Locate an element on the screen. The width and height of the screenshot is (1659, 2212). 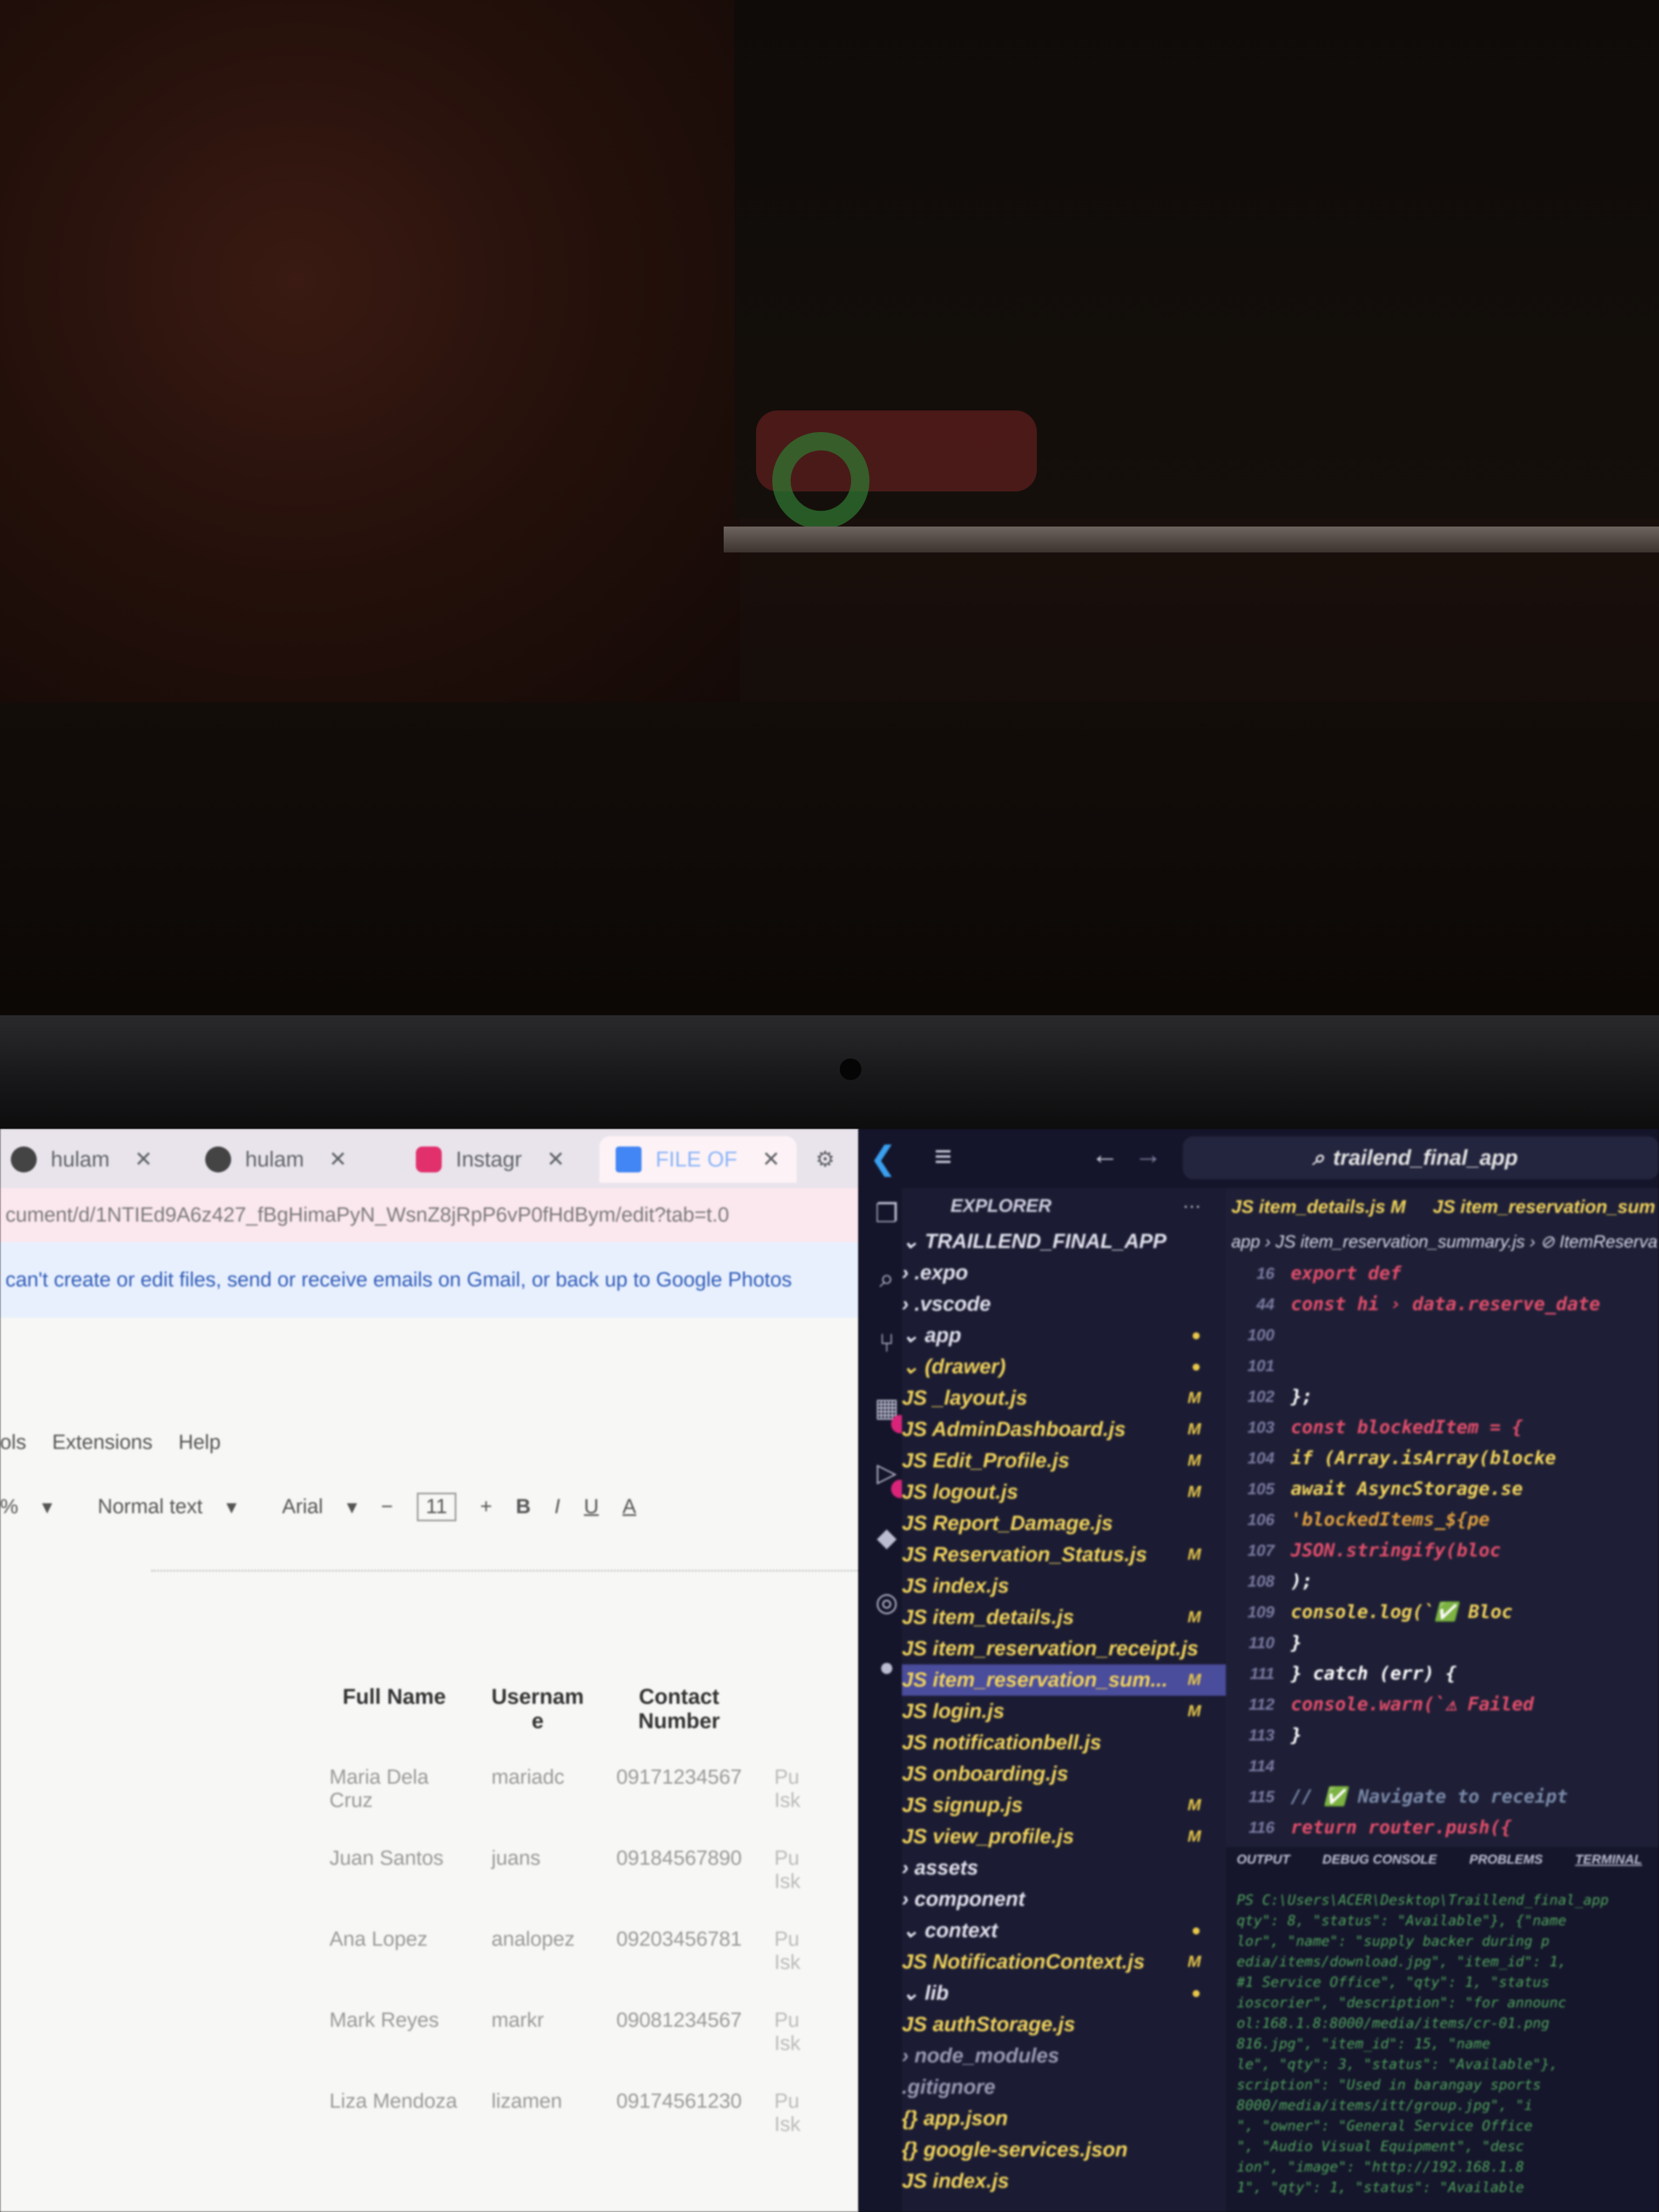
remote-icon: ◎ is located at coordinates (887, 1603).